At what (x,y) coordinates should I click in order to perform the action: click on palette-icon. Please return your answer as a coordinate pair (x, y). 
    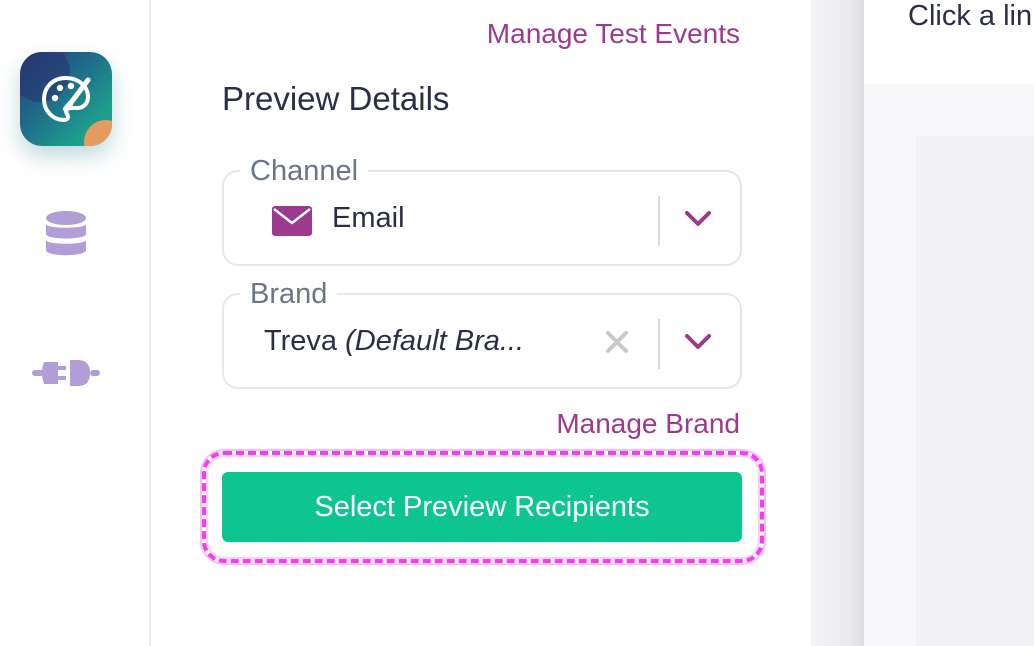
    Looking at the image, I should click on (66, 99).